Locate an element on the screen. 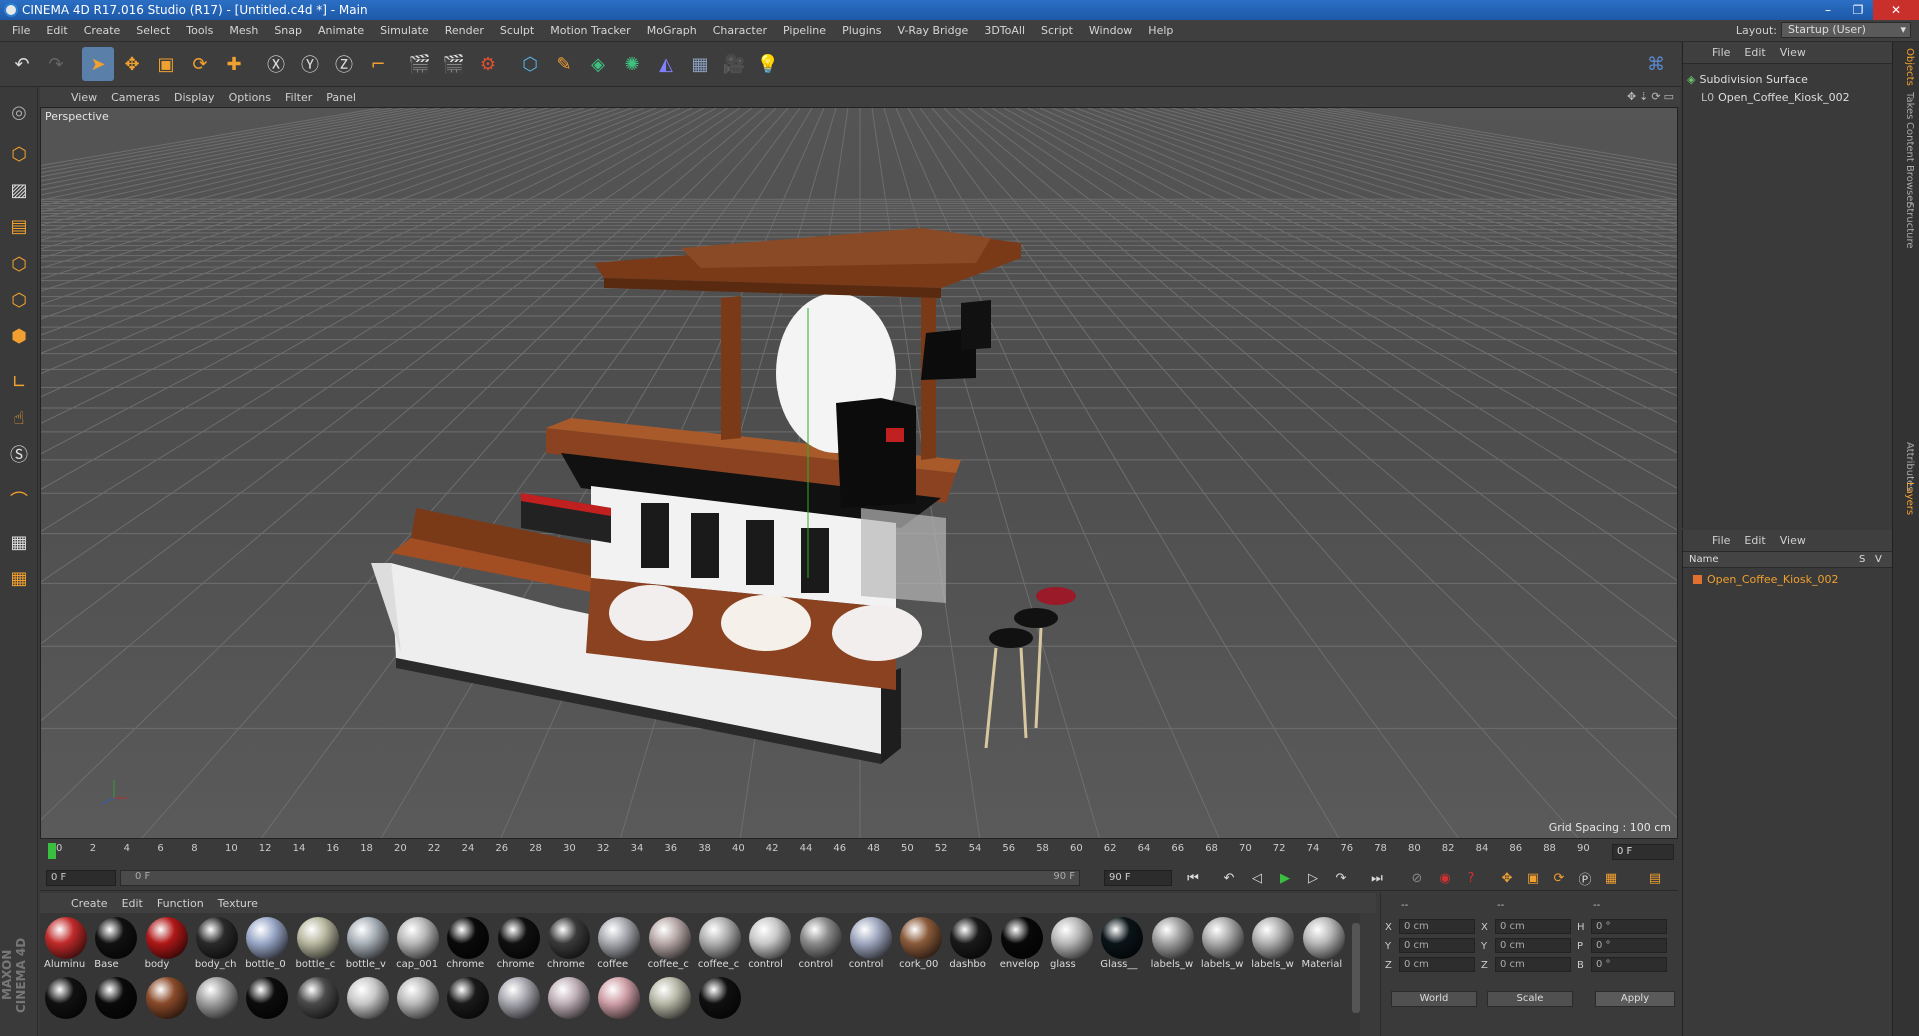 The image size is (1919, 1036). next-key-icon: ↷ is located at coordinates (1341, 878).